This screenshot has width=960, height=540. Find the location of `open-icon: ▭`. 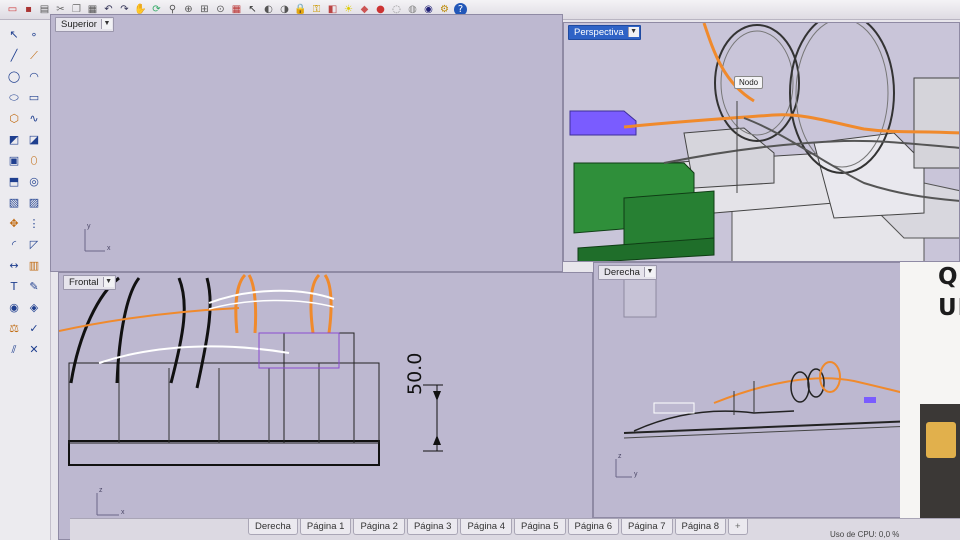

open-icon: ▭ is located at coordinates (12, 9).